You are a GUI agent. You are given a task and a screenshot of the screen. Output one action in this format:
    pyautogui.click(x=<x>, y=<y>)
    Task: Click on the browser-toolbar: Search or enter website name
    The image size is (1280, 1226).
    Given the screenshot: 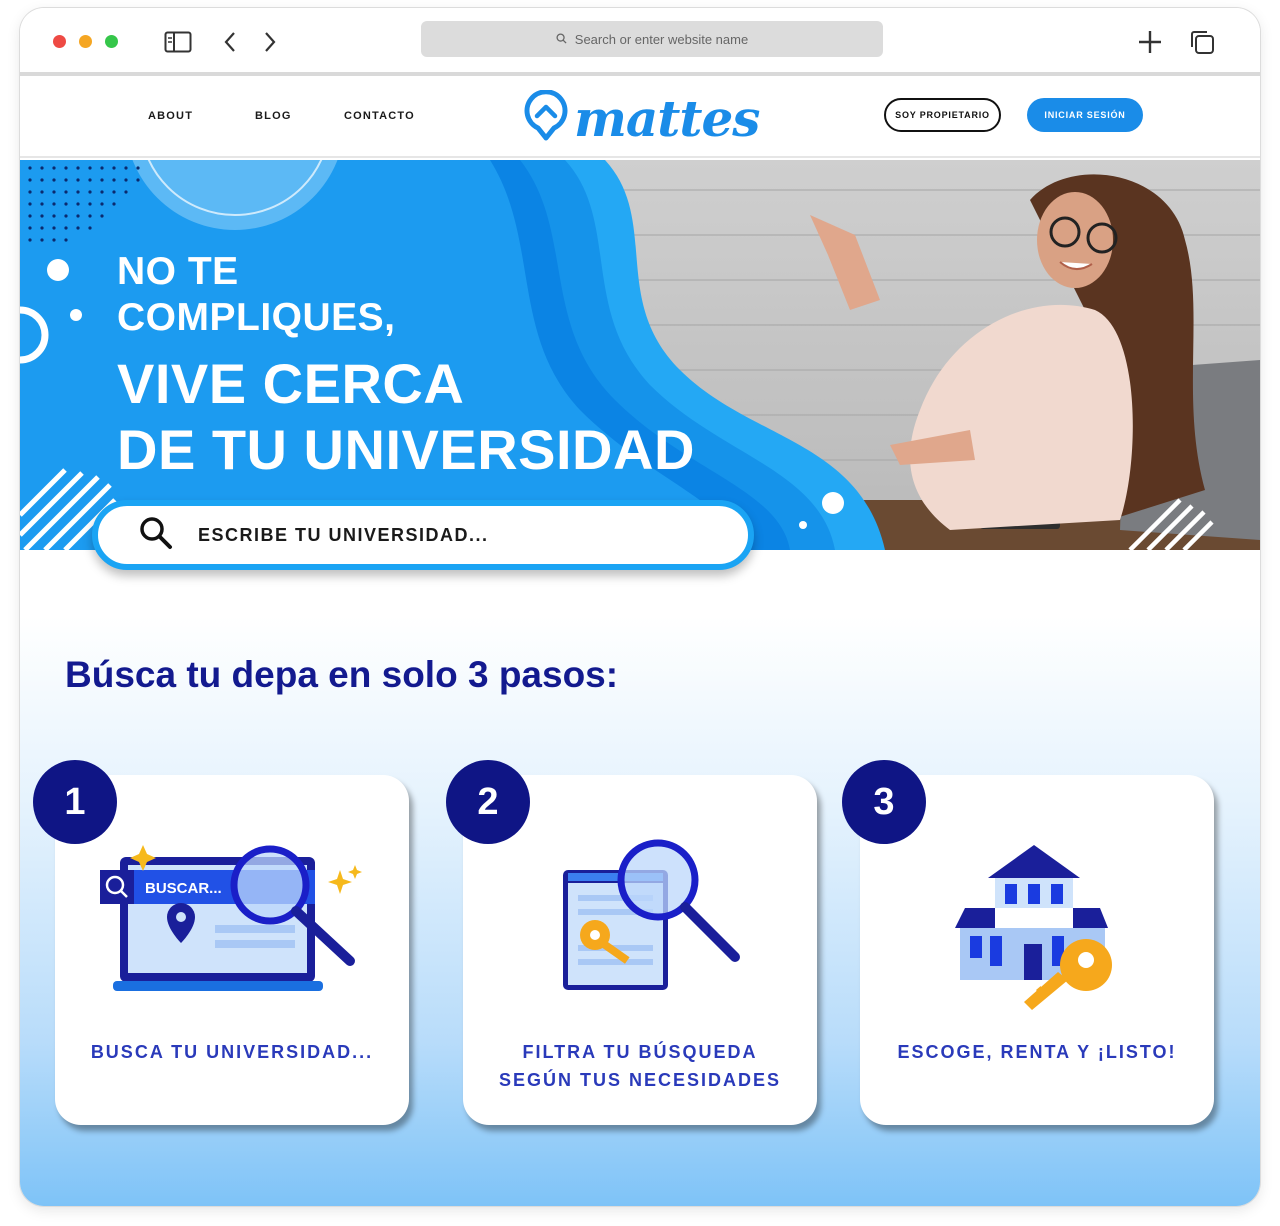 What is the action you would take?
    pyautogui.click(x=640, y=42)
    